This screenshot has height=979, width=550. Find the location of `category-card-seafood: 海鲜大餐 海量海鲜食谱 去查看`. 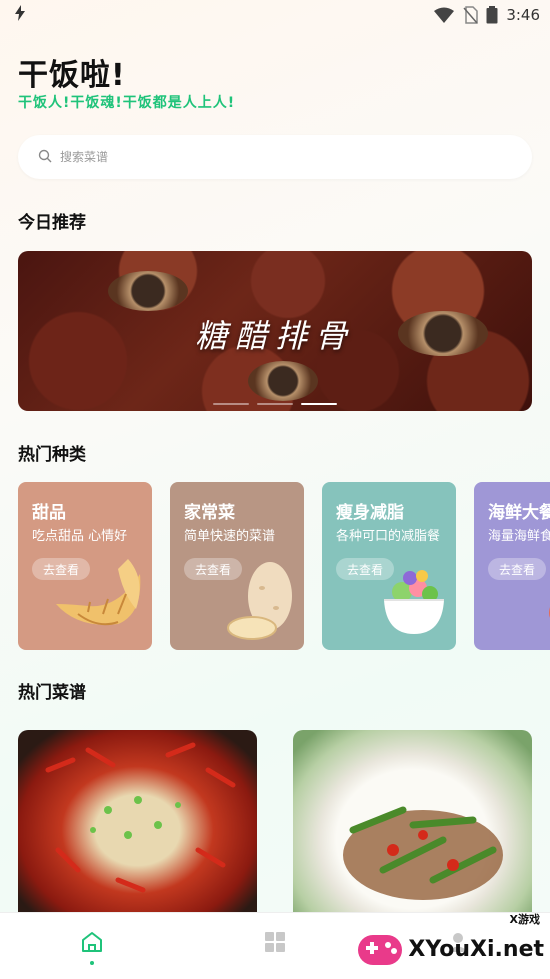

category-card-seafood: 海鲜大餐 海量海鲜食谱 去查看 is located at coordinates (512, 566).